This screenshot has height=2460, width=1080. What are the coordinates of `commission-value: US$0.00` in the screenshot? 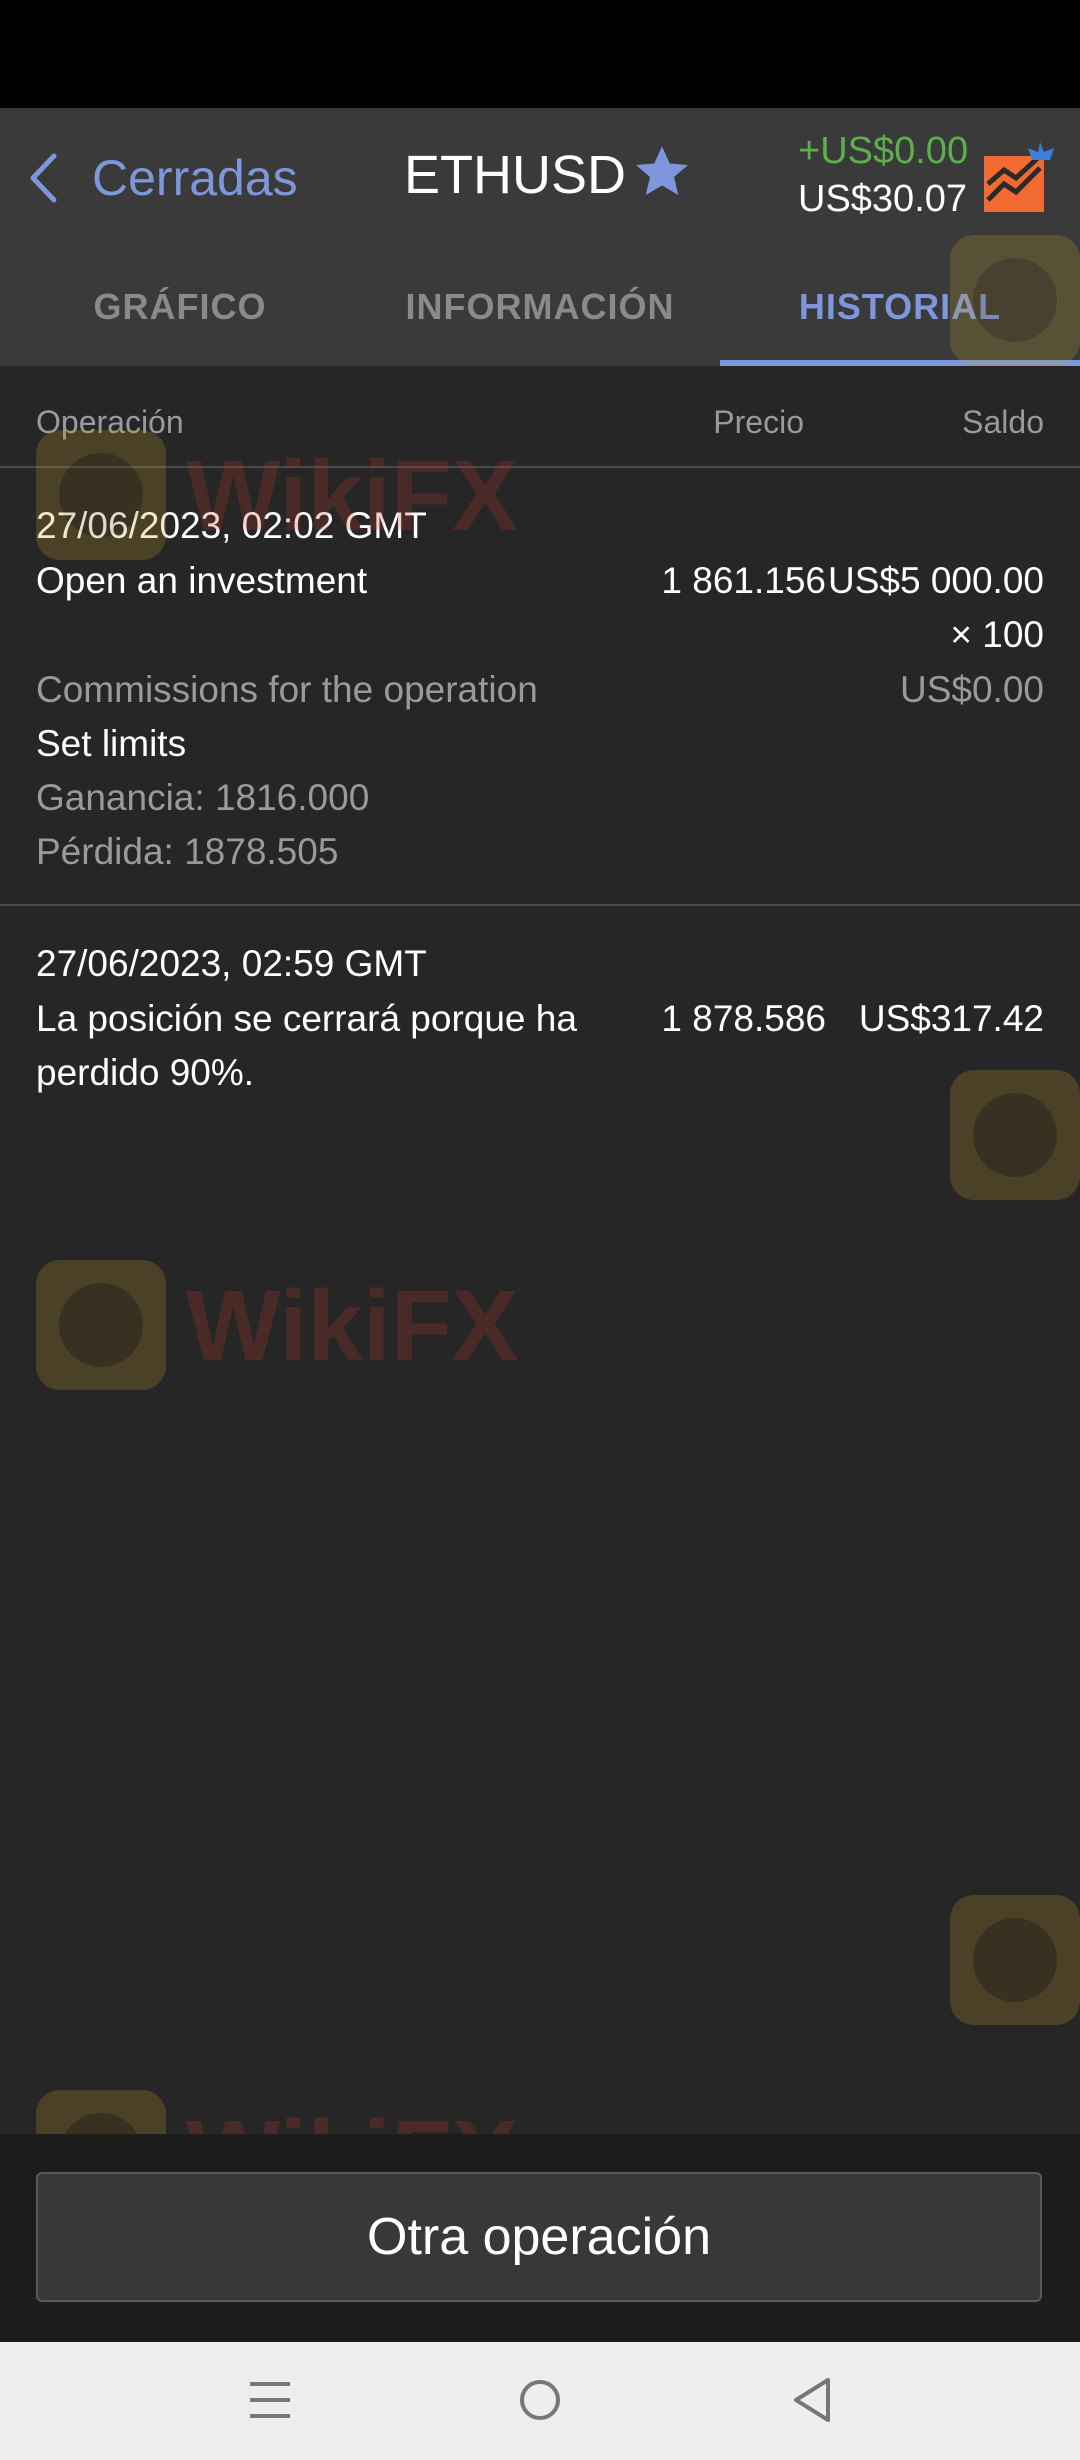 It's located at (972, 689).